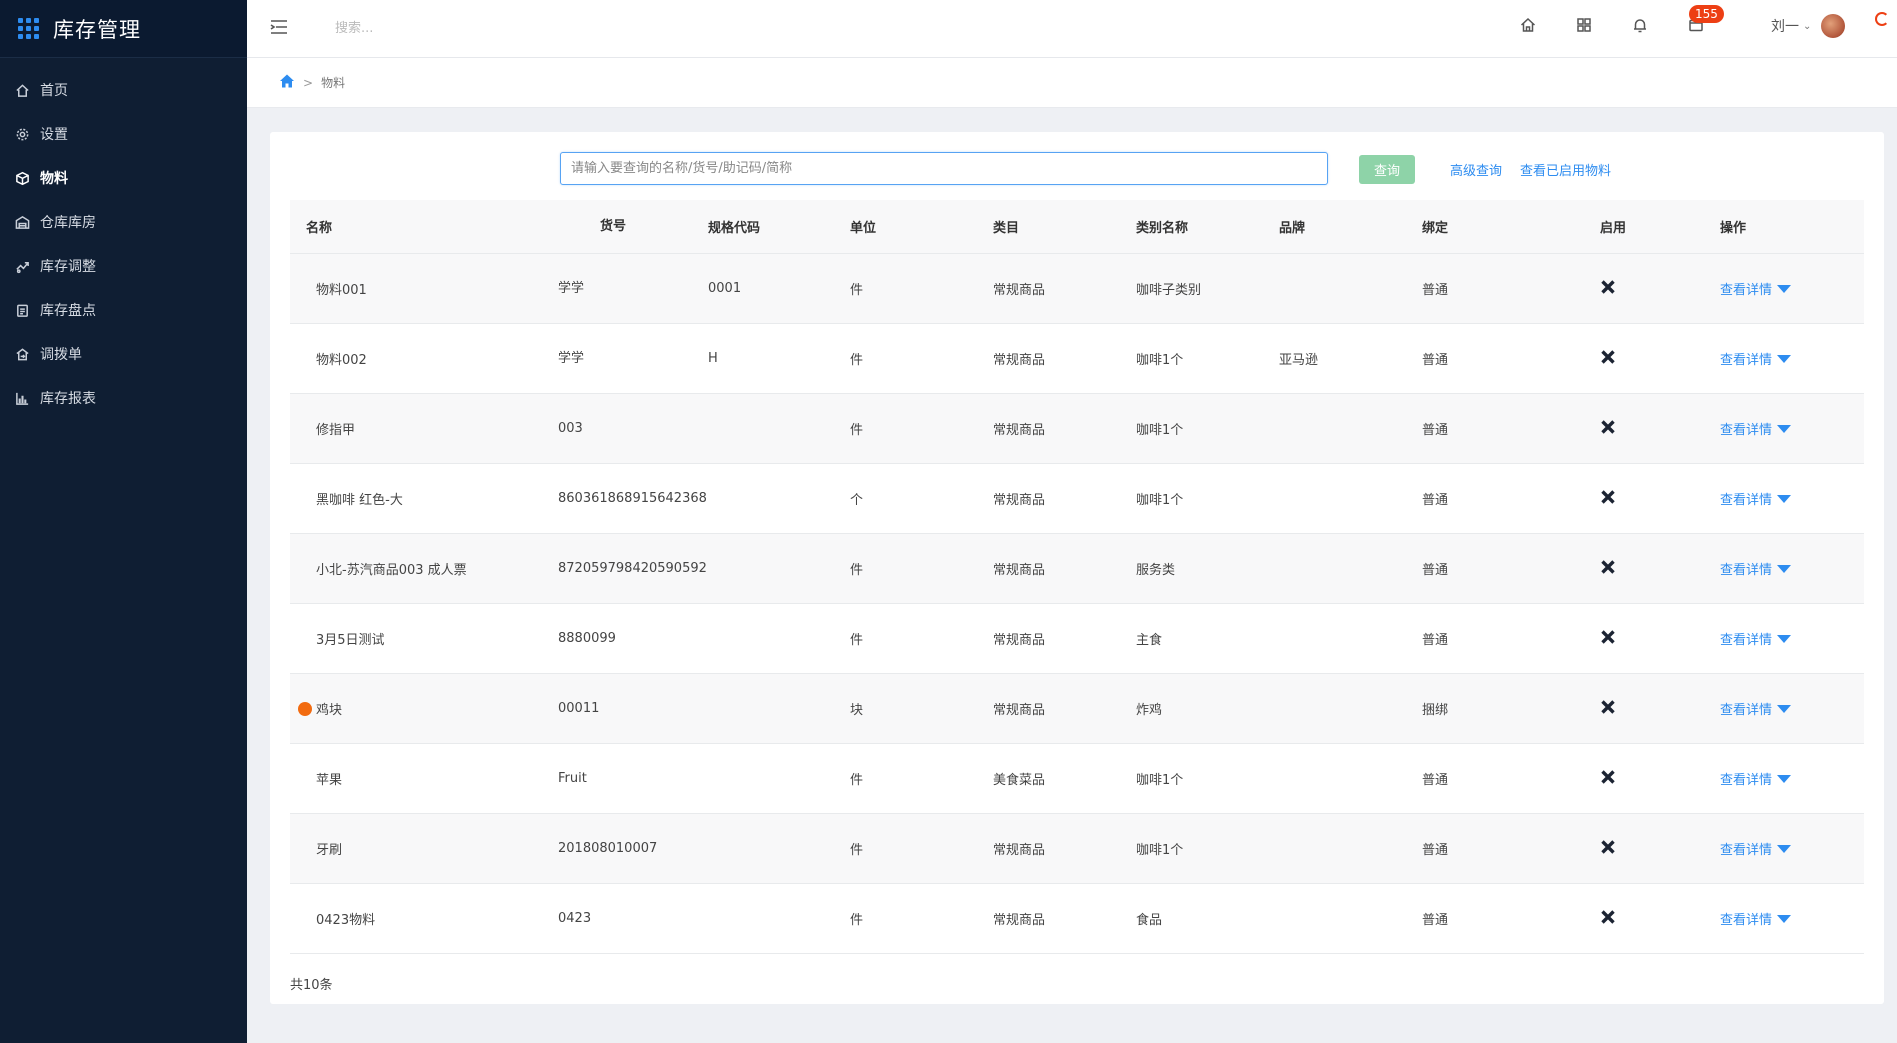 The width and height of the screenshot is (1897, 1043). What do you see at coordinates (1350, 226) in the screenshot?
I see `column-header-brand: 品牌` at bounding box center [1350, 226].